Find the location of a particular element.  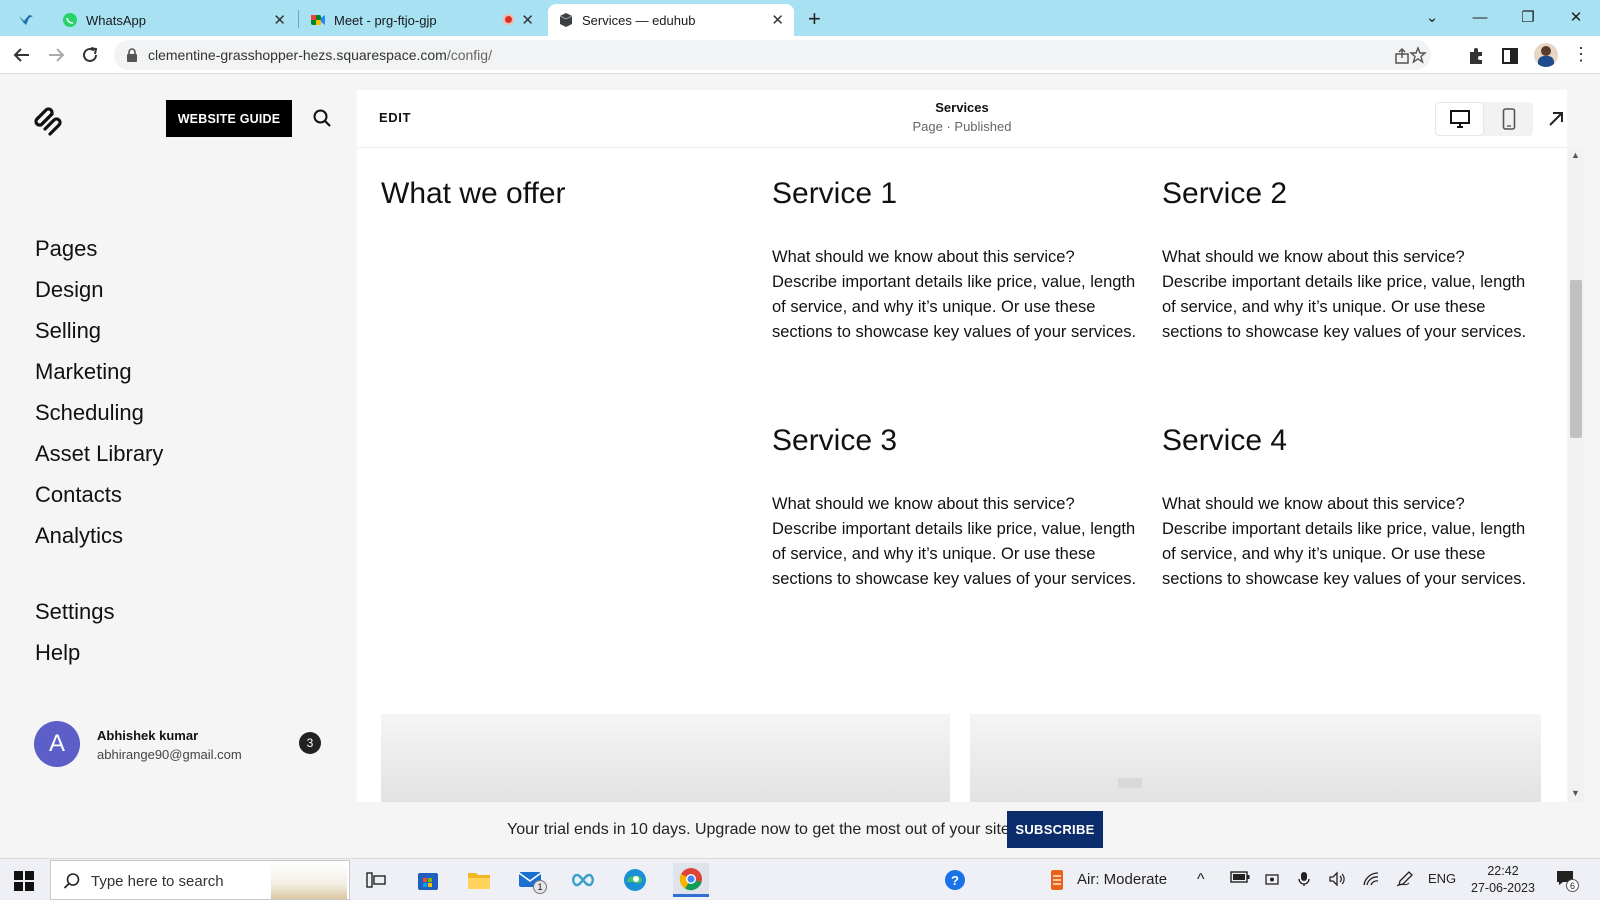

squarespace-cube-icon is located at coordinates (566, 20).